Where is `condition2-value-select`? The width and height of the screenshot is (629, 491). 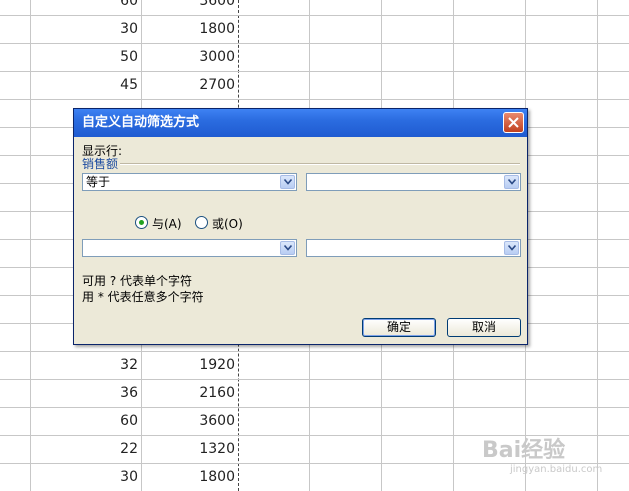 condition2-value-select is located at coordinates (413, 248).